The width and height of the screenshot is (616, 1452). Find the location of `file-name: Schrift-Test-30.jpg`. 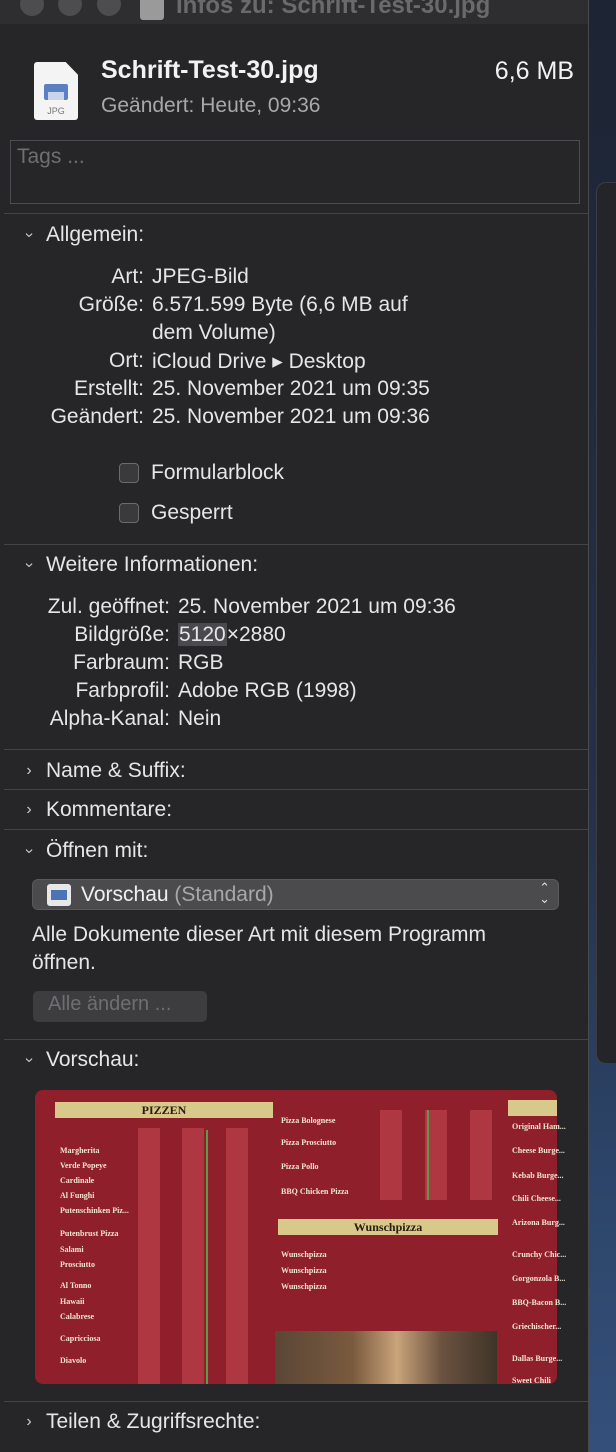

file-name: Schrift-Test-30.jpg is located at coordinates (210, 70).